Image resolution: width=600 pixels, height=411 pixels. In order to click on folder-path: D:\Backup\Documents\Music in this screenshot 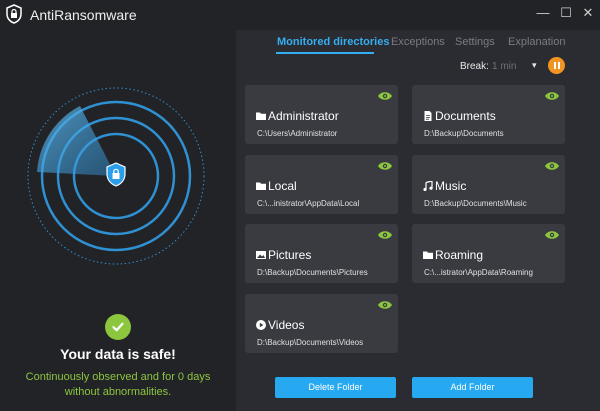, I will do `click(475, 203)`.